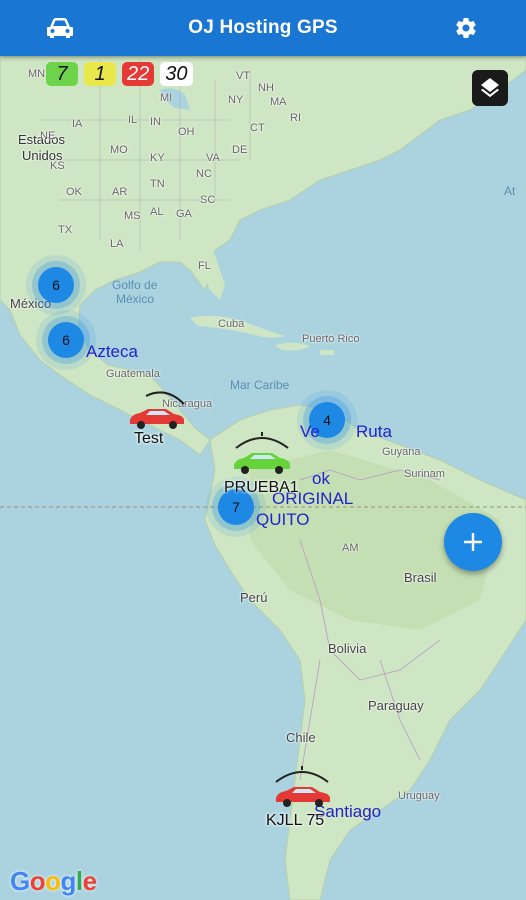  Describe the element at coordinates (157, 184) in the screenshot. I see `state-label: TN` at that location.